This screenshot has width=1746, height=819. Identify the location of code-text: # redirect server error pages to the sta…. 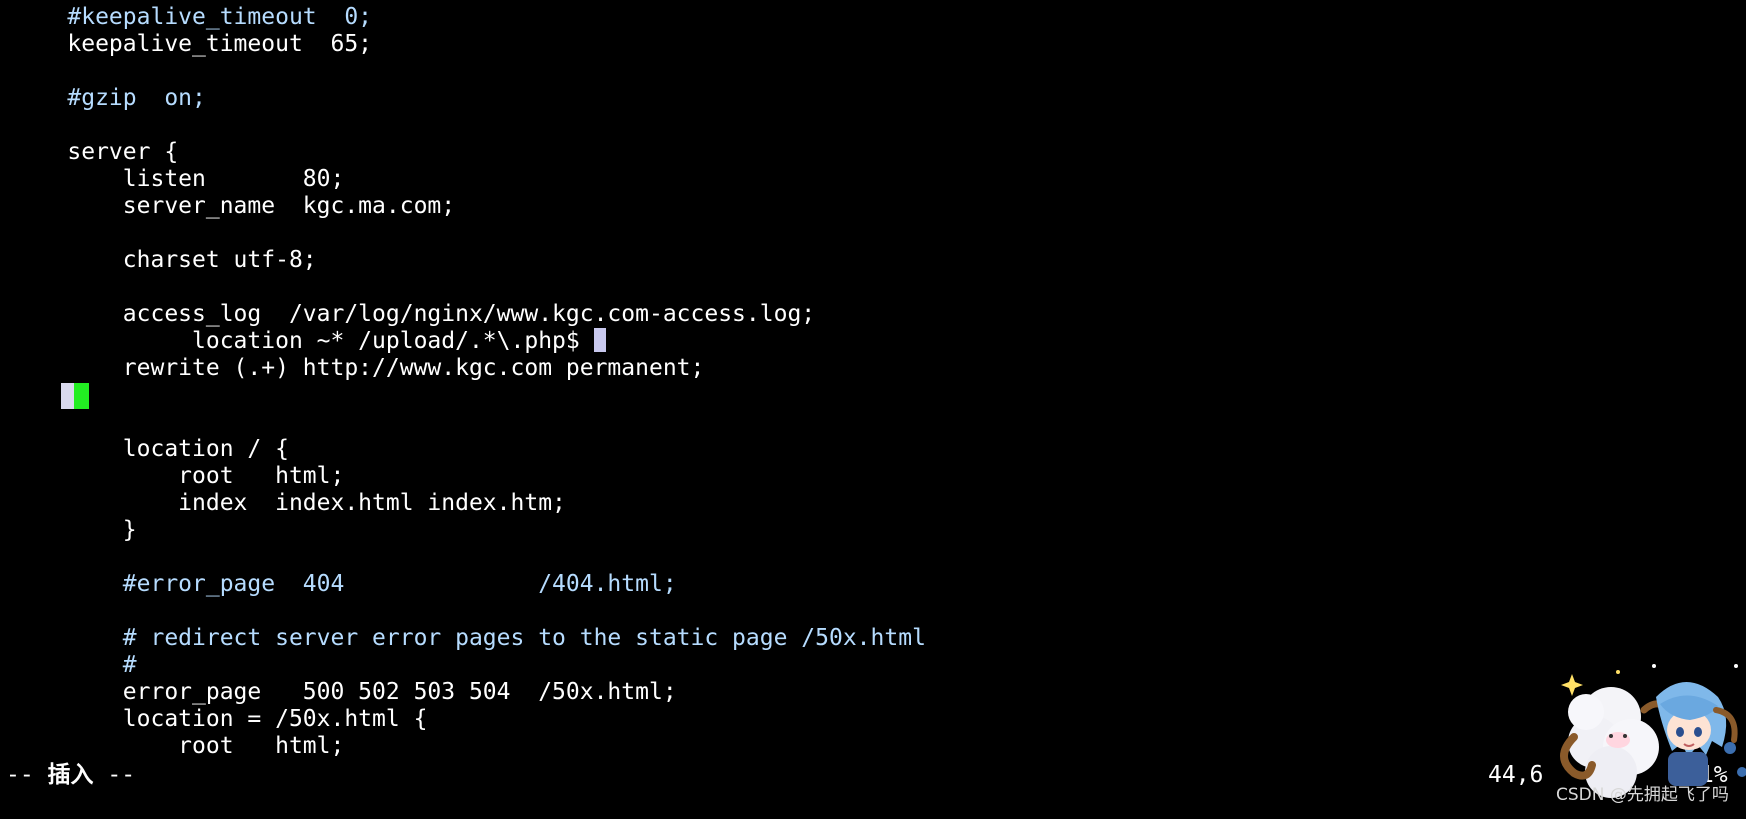
(524, 638).